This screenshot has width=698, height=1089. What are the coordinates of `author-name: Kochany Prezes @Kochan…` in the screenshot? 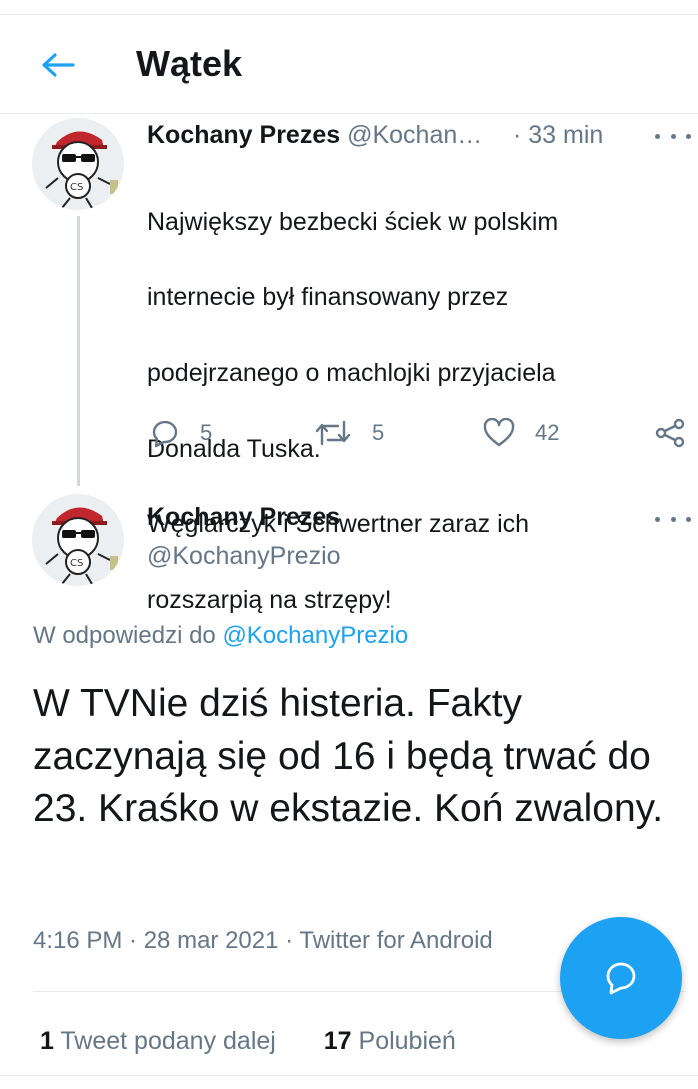 It's located at (314, 135).